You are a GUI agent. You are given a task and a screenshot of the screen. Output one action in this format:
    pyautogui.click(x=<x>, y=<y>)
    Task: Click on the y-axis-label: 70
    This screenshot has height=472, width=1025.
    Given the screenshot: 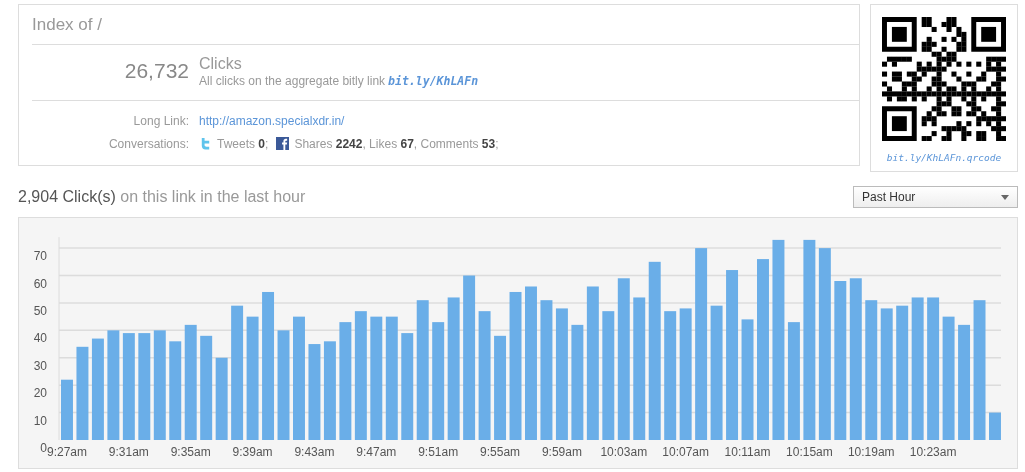 What is the action you would take?
    pyautogui.click(x=40, y=256)
    